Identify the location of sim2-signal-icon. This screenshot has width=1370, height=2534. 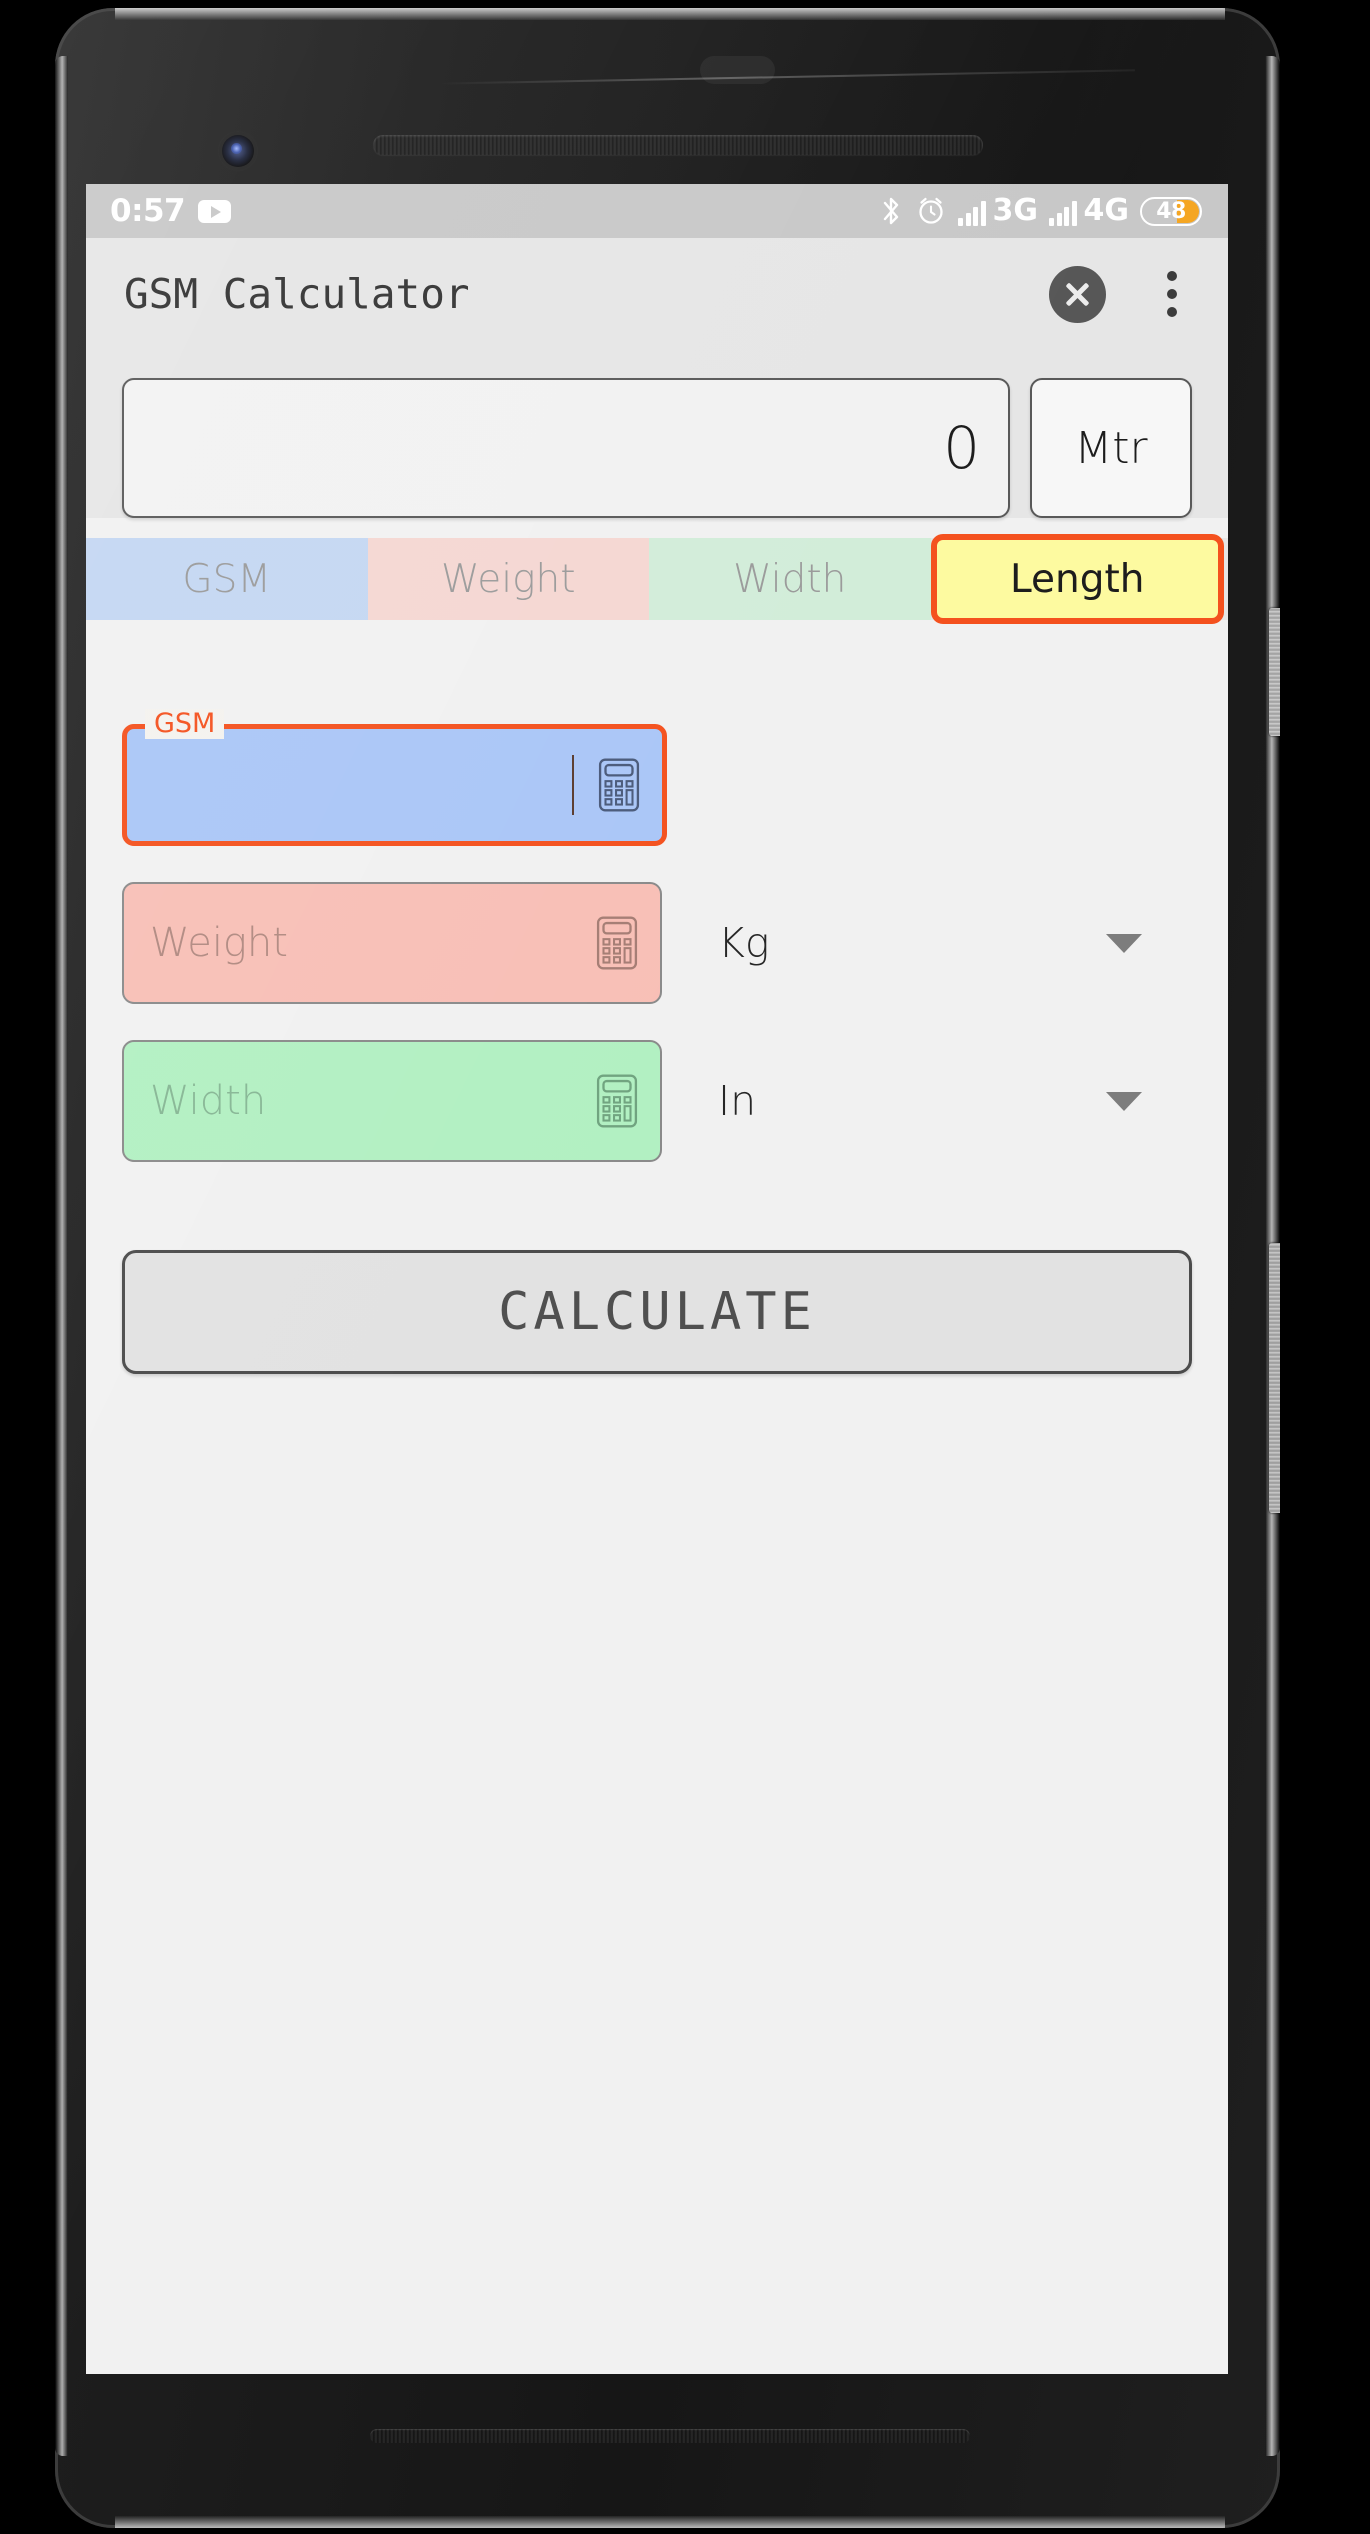
(1063, 213).